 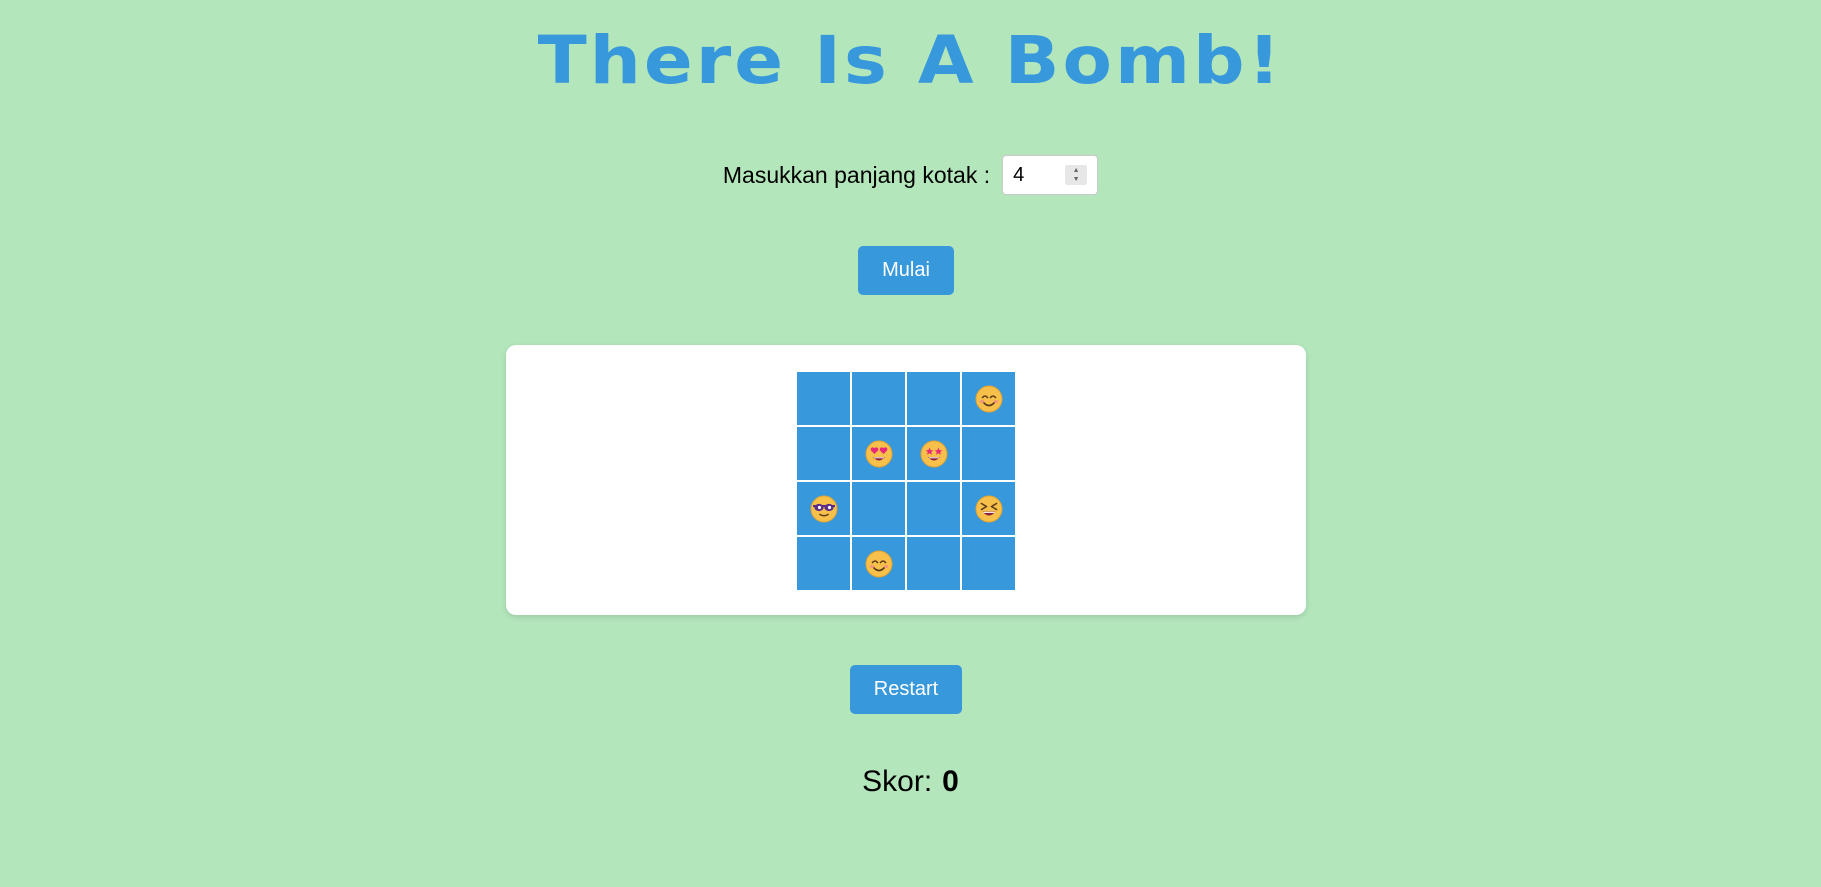 I want to click on start-button: Mulai, so click(x=906, y=270).